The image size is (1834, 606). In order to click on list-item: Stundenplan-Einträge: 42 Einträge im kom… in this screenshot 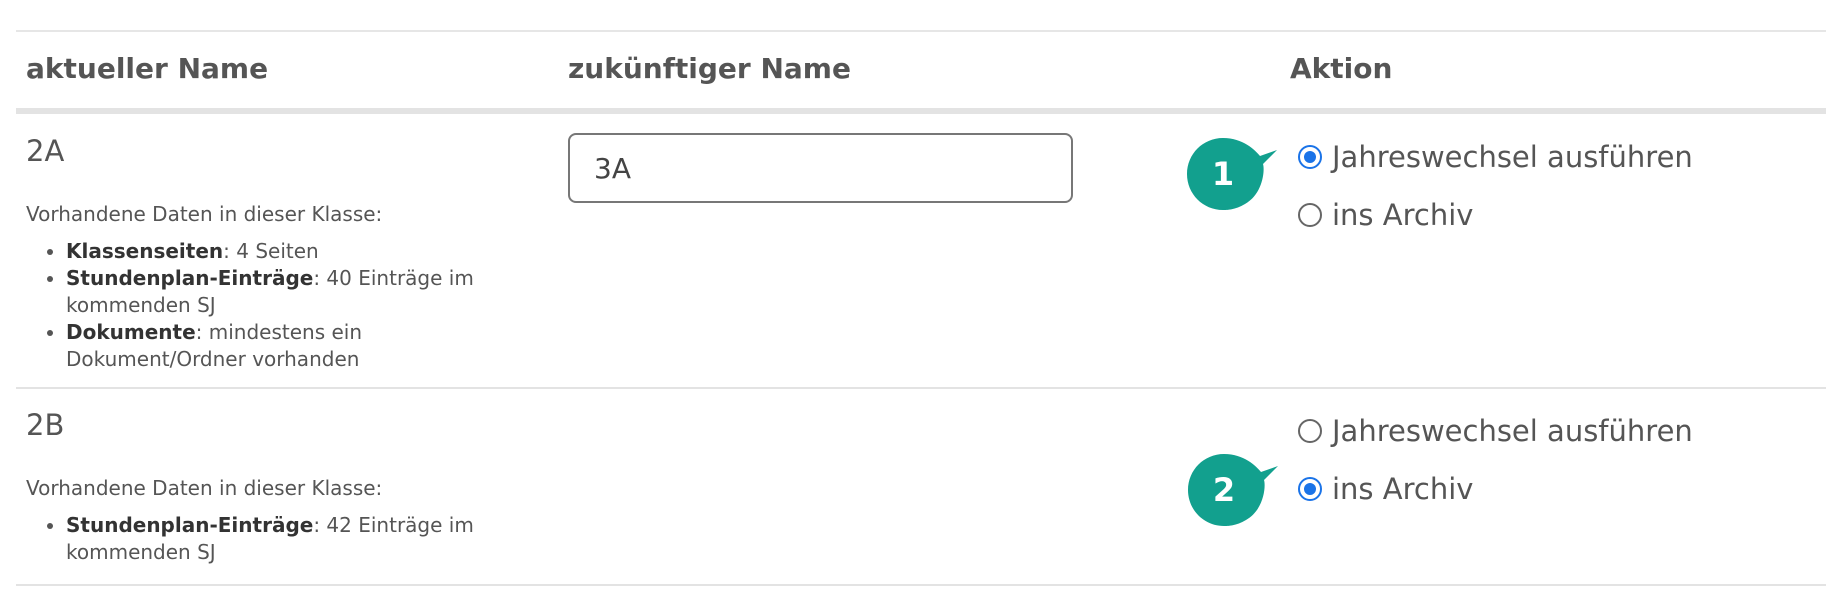, I will do `click(286, 539)`.